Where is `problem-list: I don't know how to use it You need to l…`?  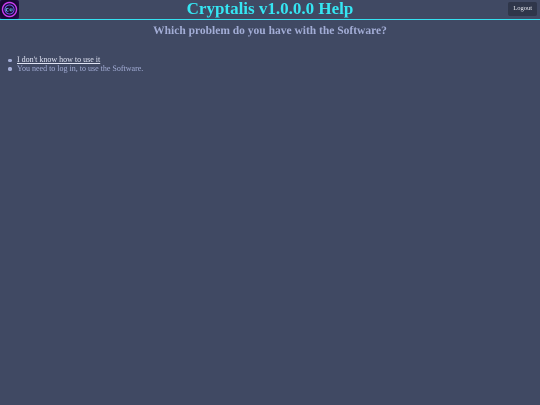 problem-list: I don't know how to use it You need to l… is located at coordinates (270, 64).